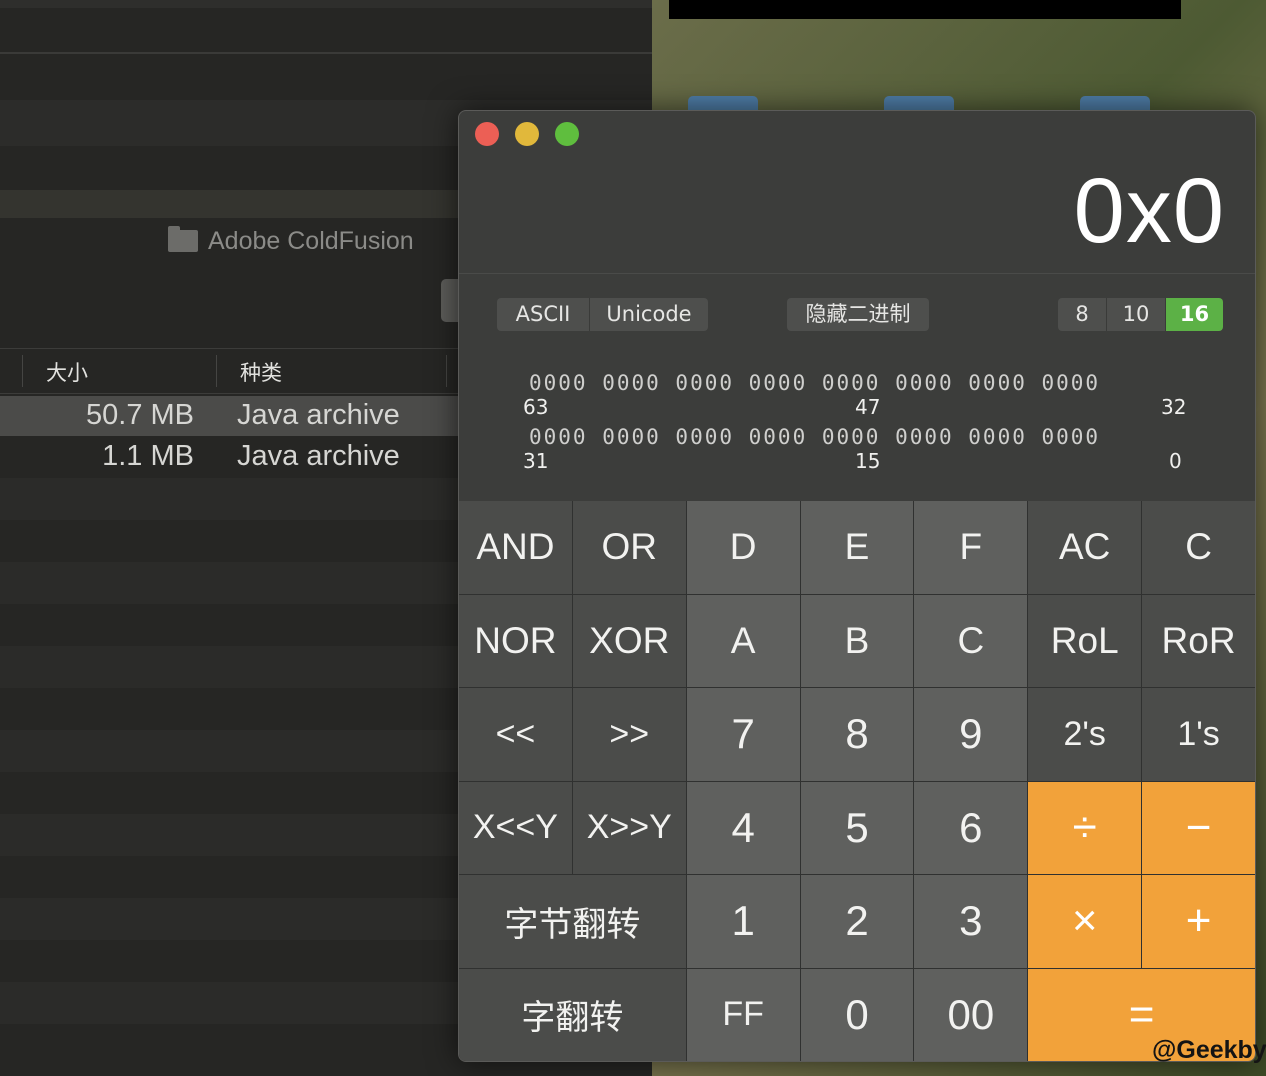 The height and width of the screenshot is (1076, 1266). What do you see at coordinates (868, 407) in the screenshot?
I see `bit-index-label: 47` at bounding box center [868, 407].